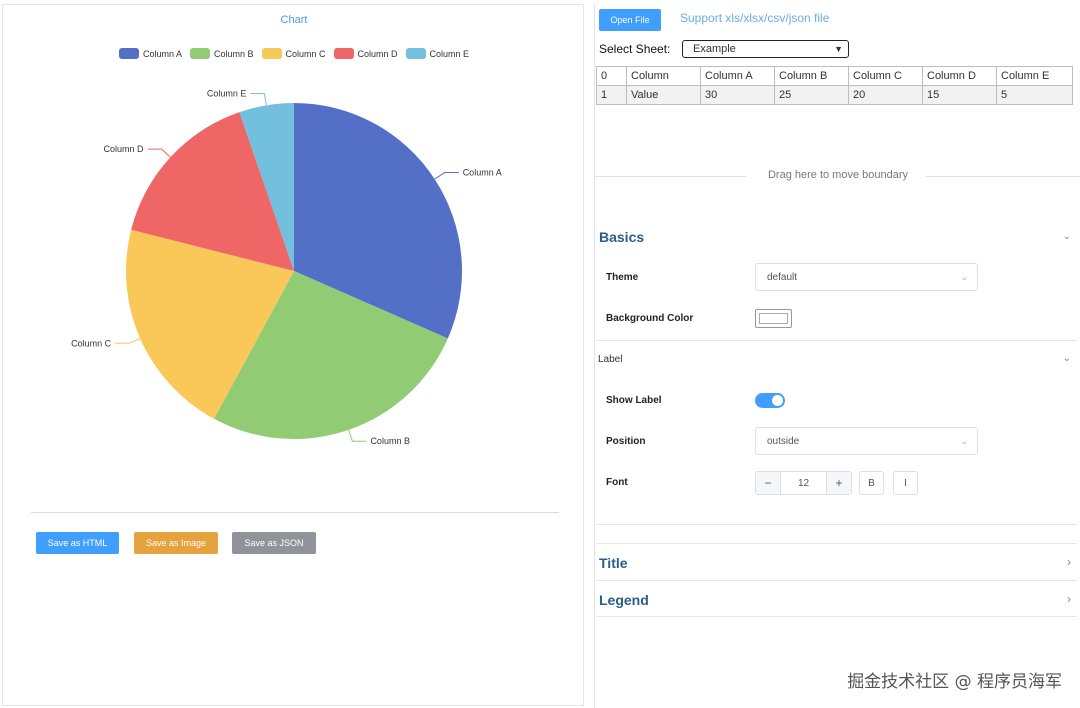  I want to click on save-image-button: Save as Image, so click(176, 543).